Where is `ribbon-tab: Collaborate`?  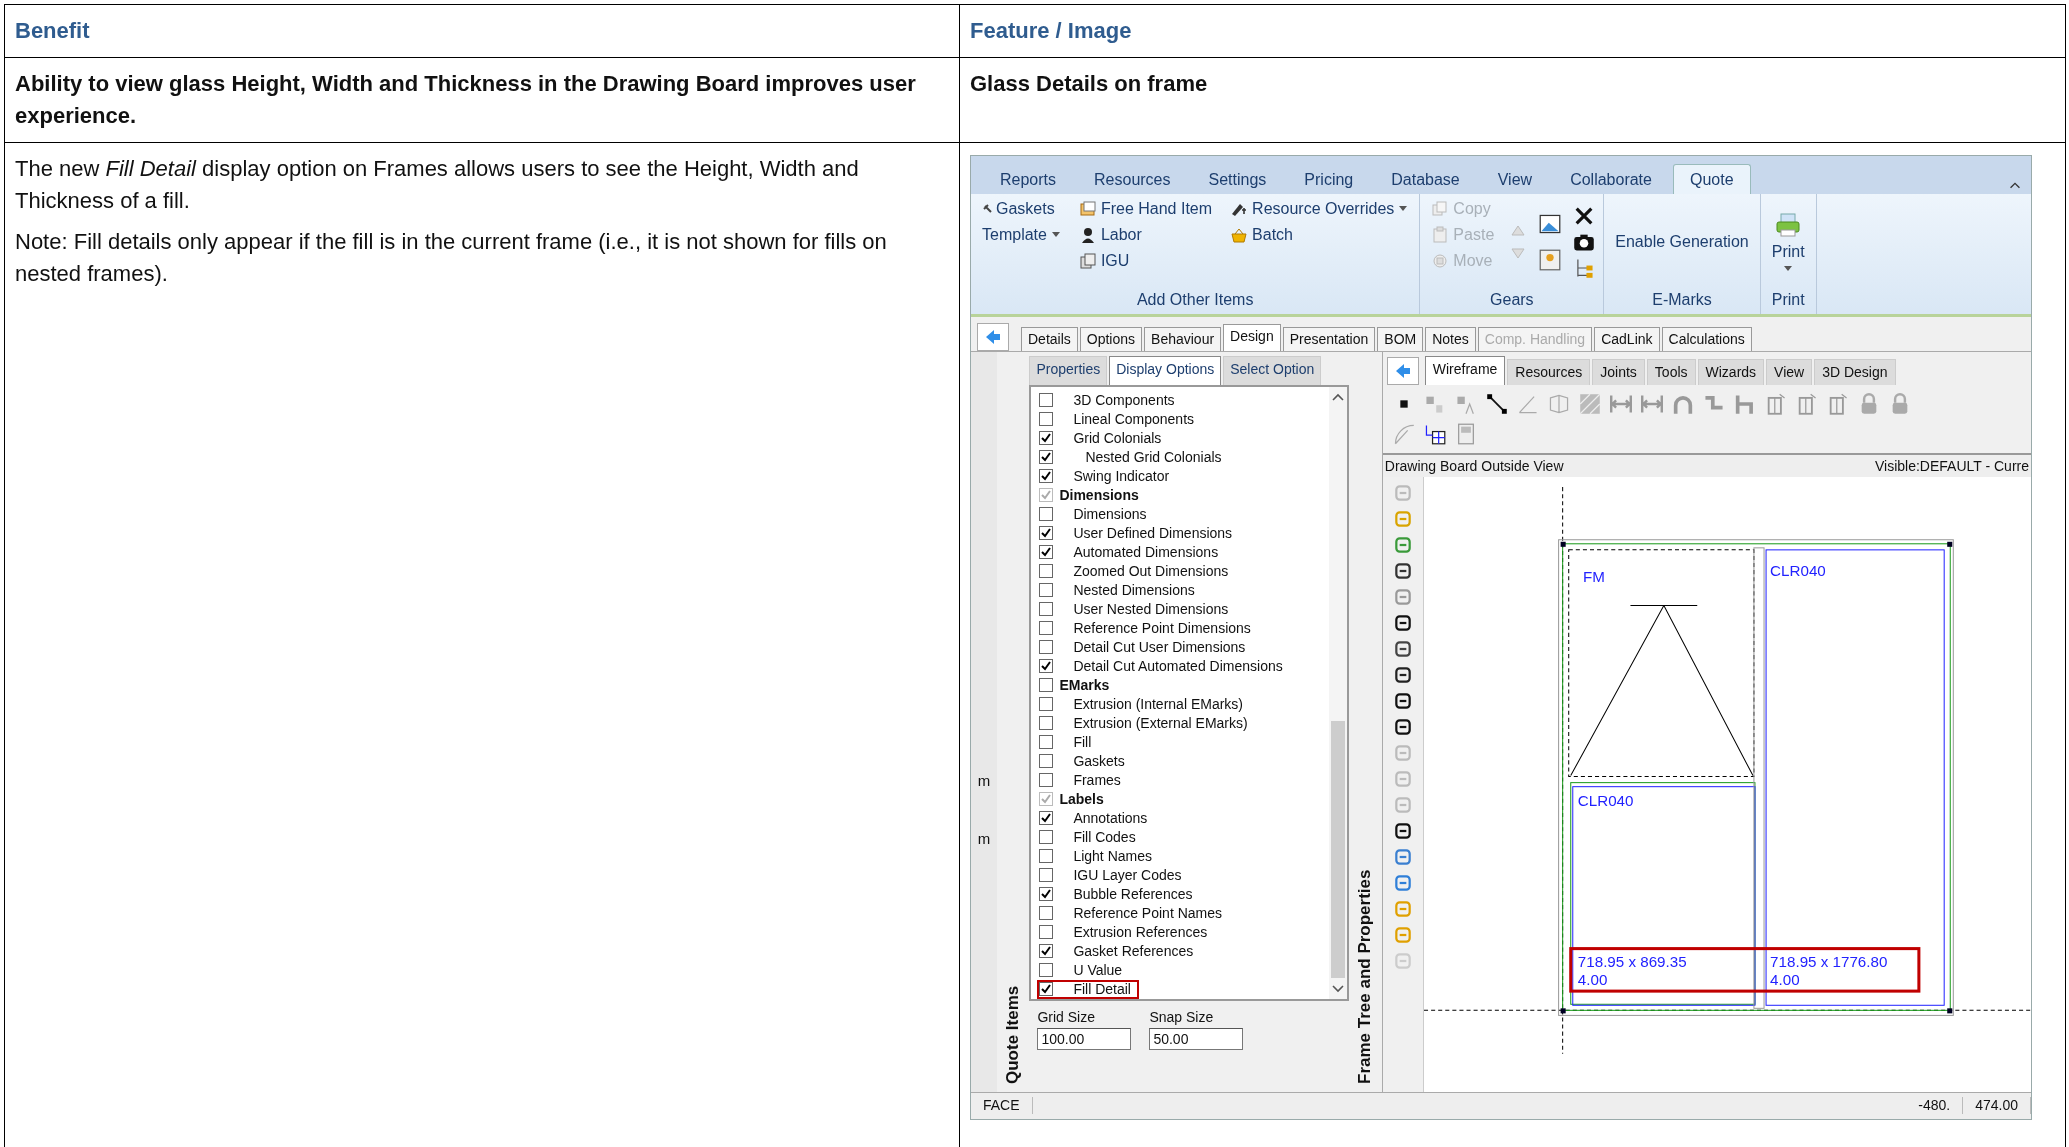
ribbon-tab: Collaborate is located at coordinates (1611, 178).